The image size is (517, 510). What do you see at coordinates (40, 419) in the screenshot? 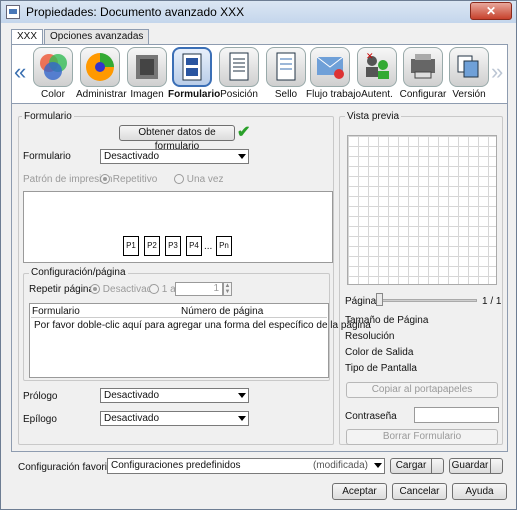
I see `epilogue-label: Epílogo` at bounding box center [40, 419].